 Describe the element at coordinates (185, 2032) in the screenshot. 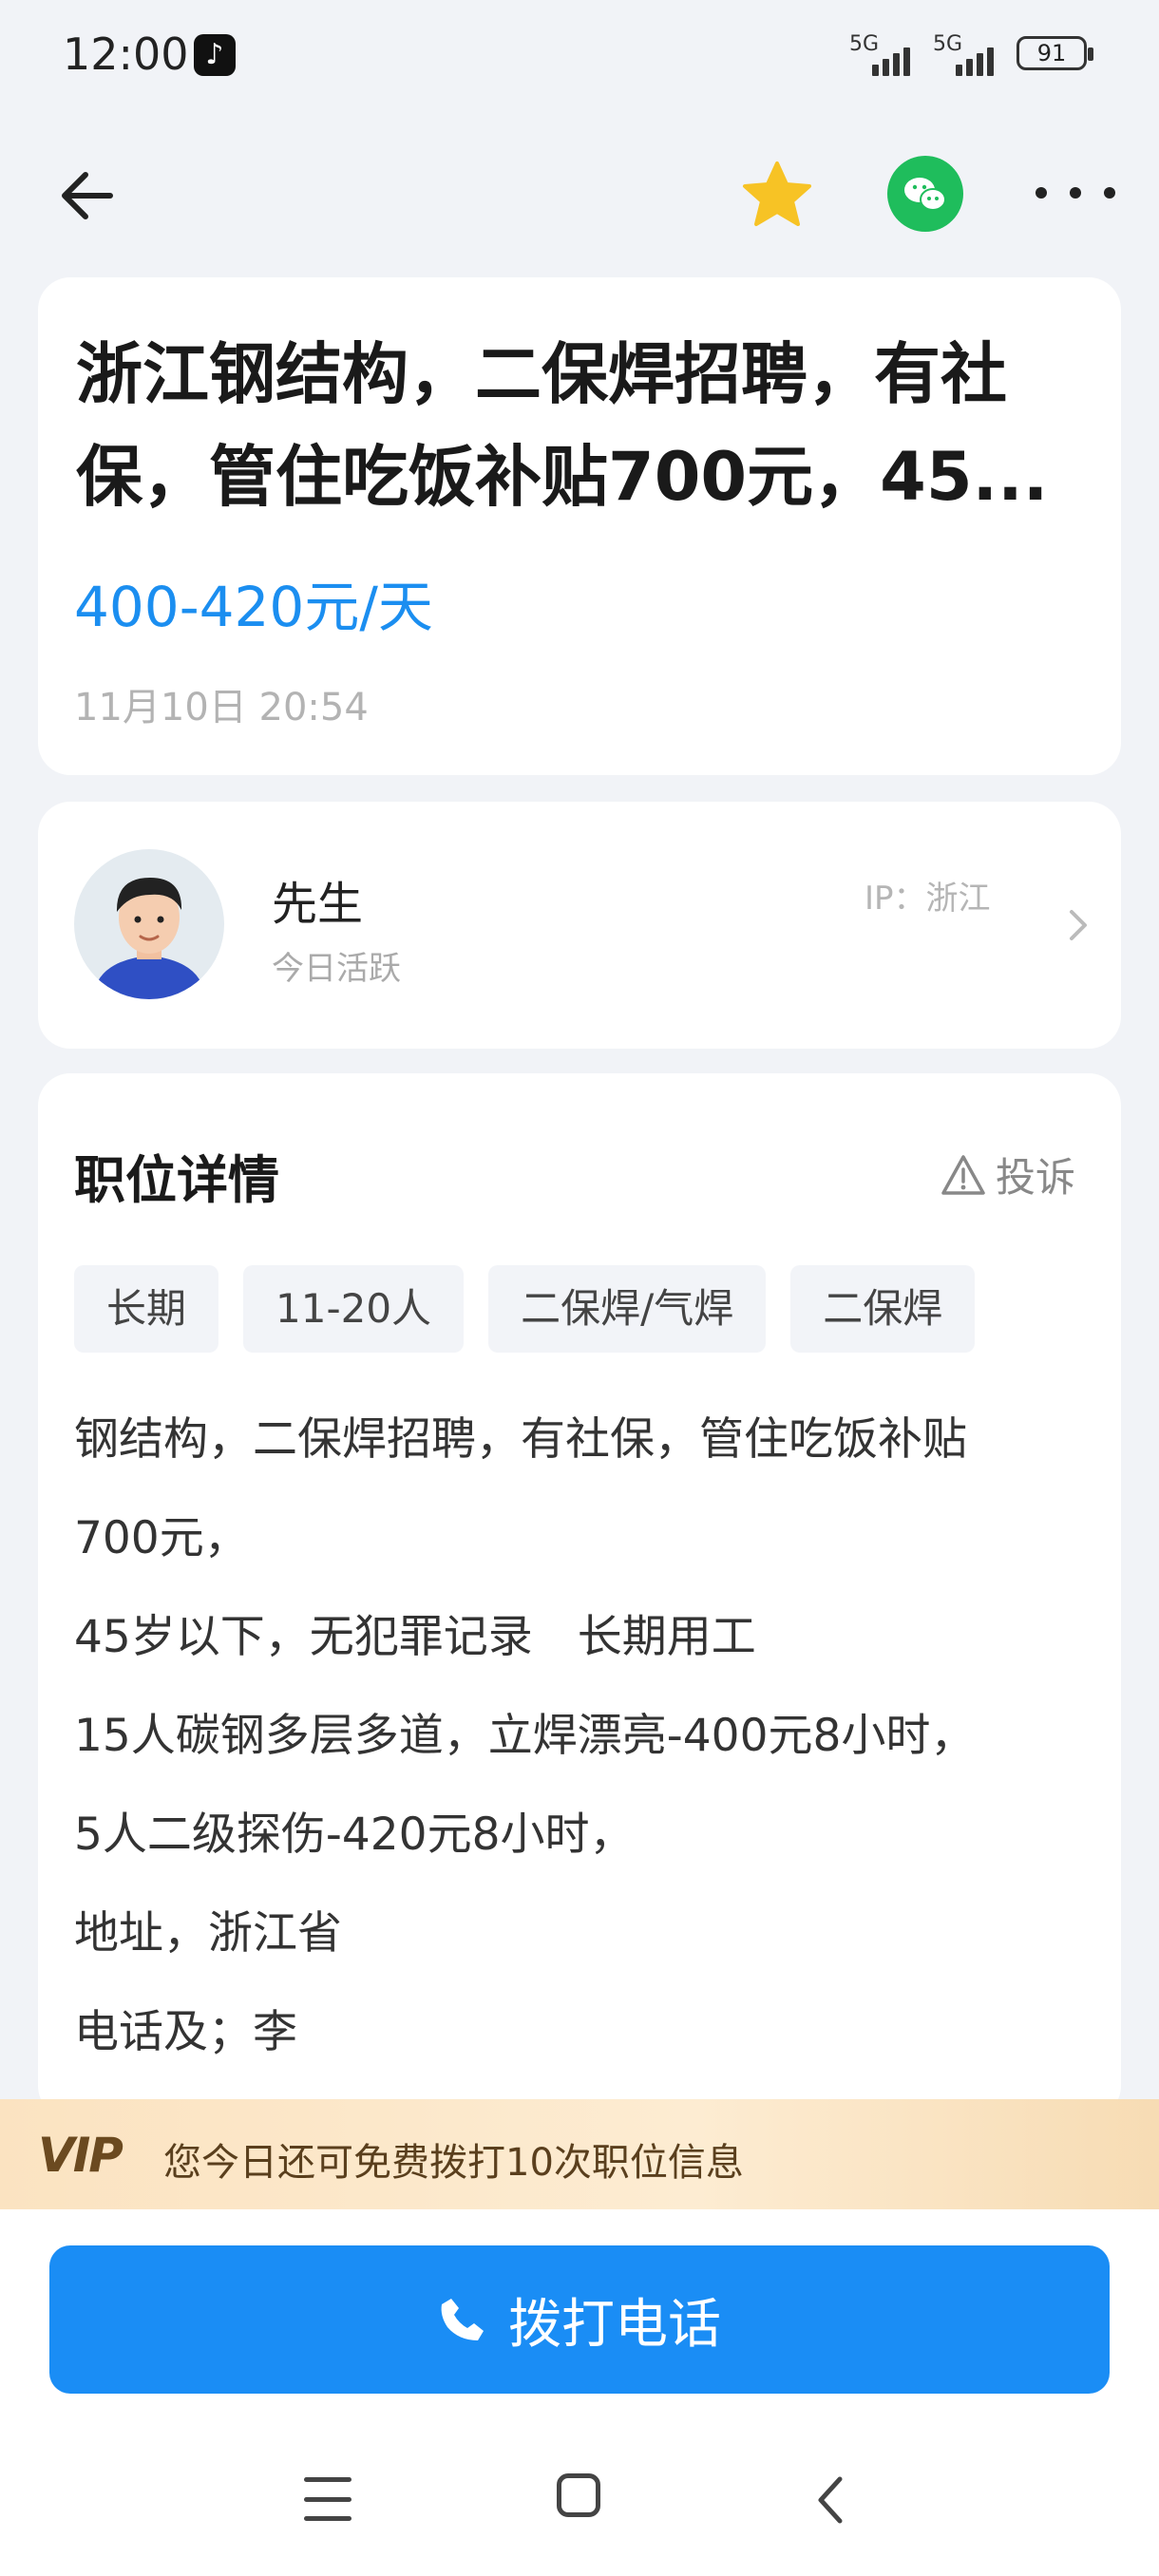

I see `description-line: 电话及；李` at that location.